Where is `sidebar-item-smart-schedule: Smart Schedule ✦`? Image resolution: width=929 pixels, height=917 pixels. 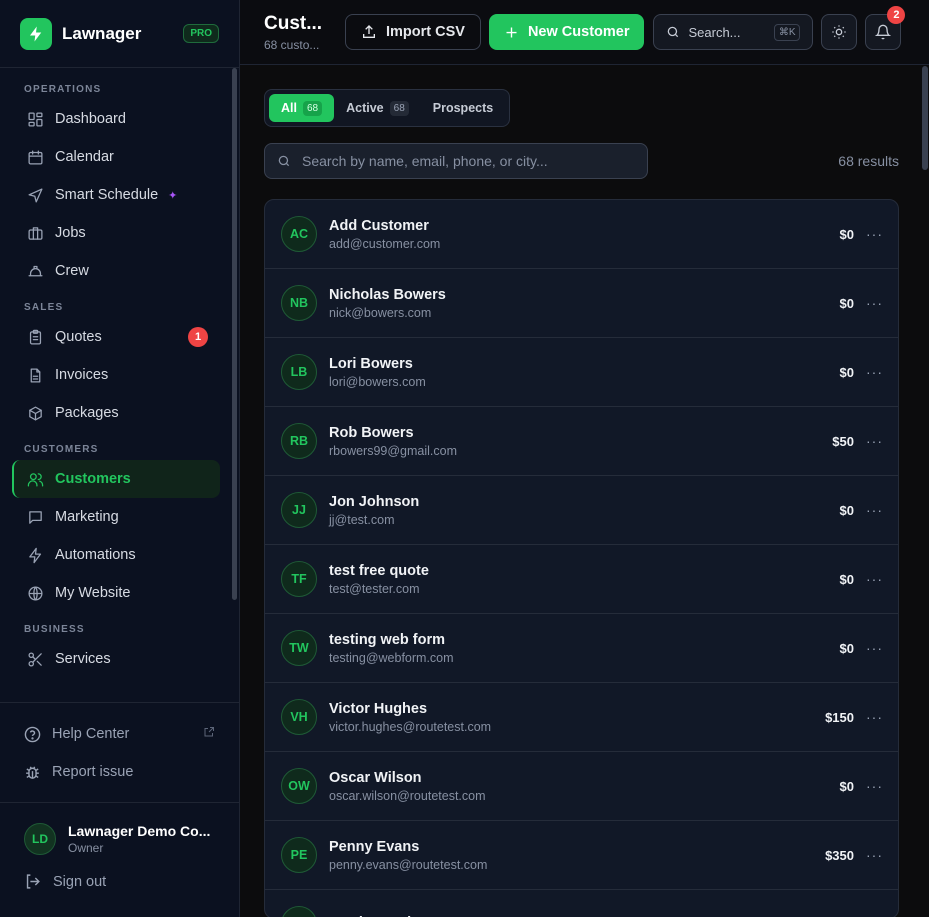
sidebar-item-smart-schedule: Smart Schedule ✦ is located at coordinates (119, 195).